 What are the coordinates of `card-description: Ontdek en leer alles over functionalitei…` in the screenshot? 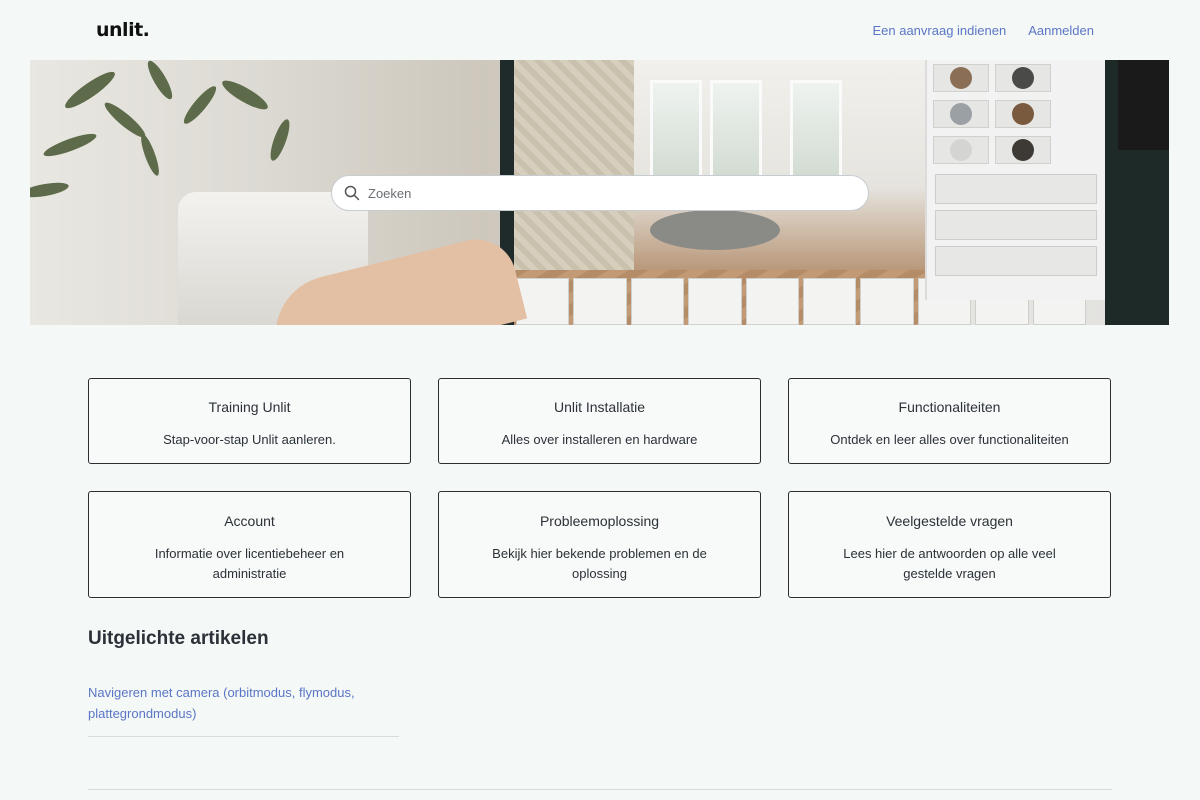 It's located at (949, 439).